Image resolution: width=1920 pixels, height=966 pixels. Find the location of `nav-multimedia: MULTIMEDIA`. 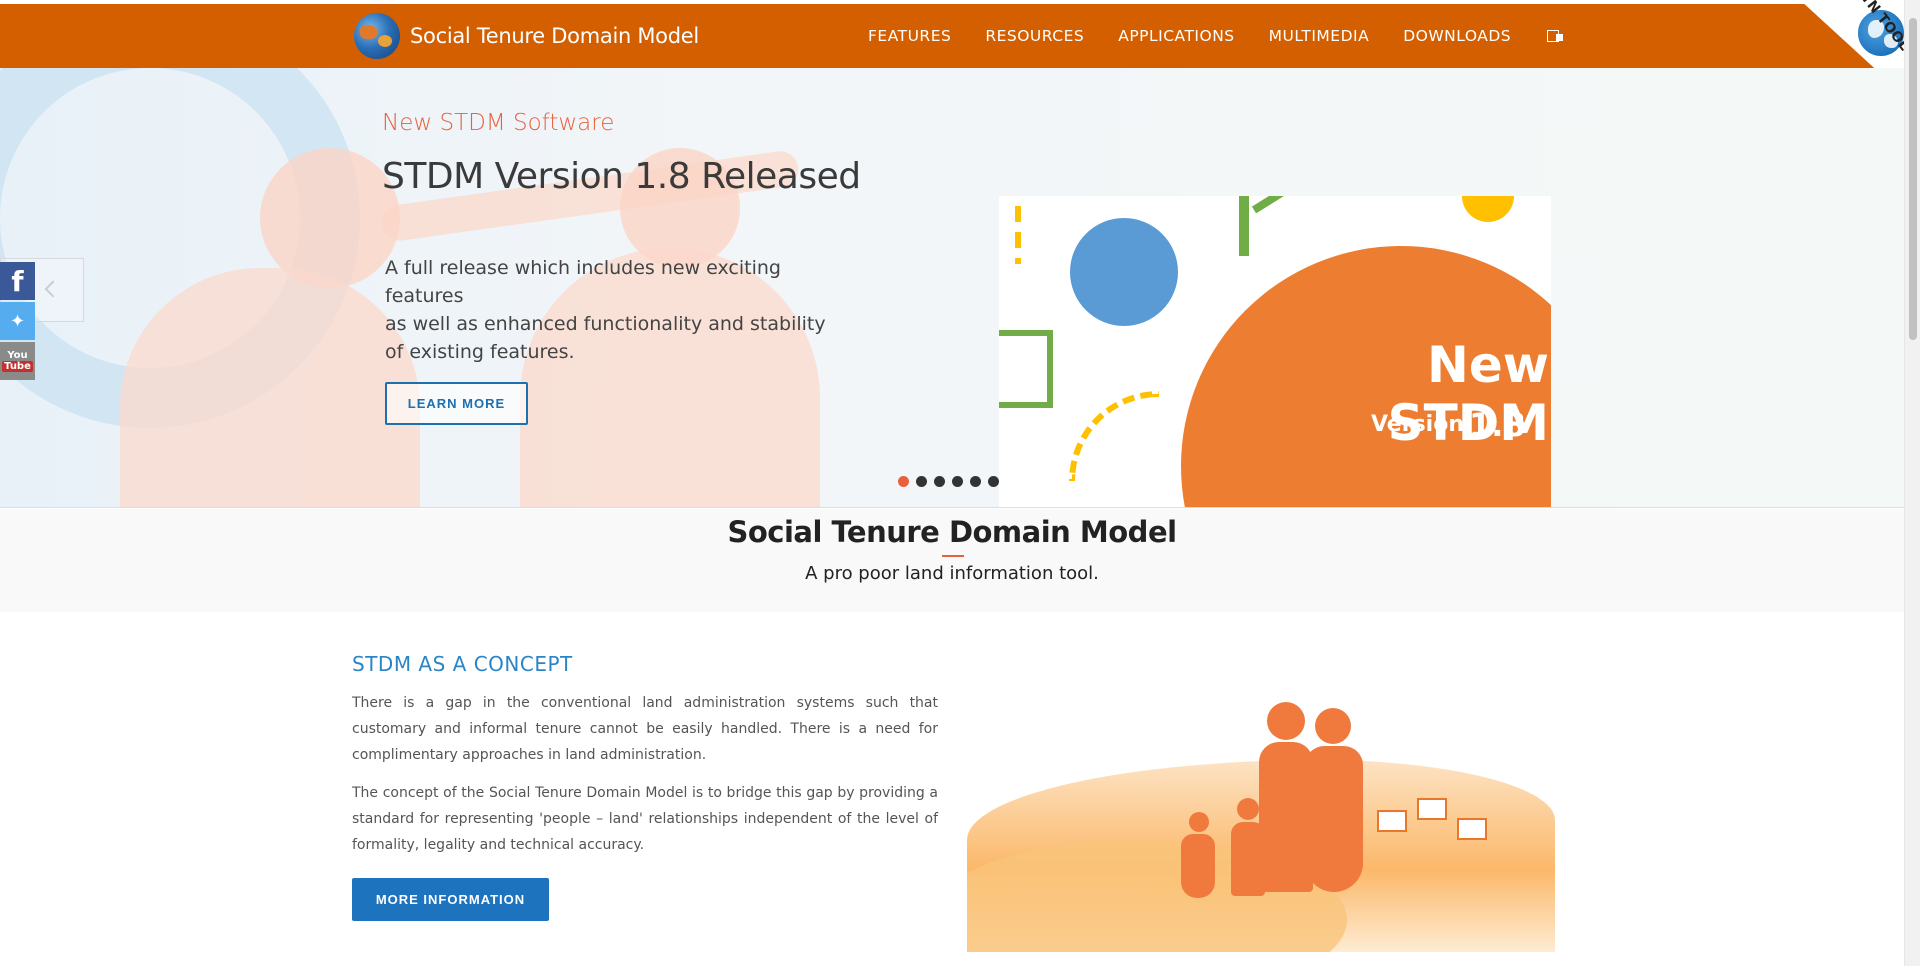

nav-multimedia: MULTIMEDIA is located at coordinates (1319, 36).